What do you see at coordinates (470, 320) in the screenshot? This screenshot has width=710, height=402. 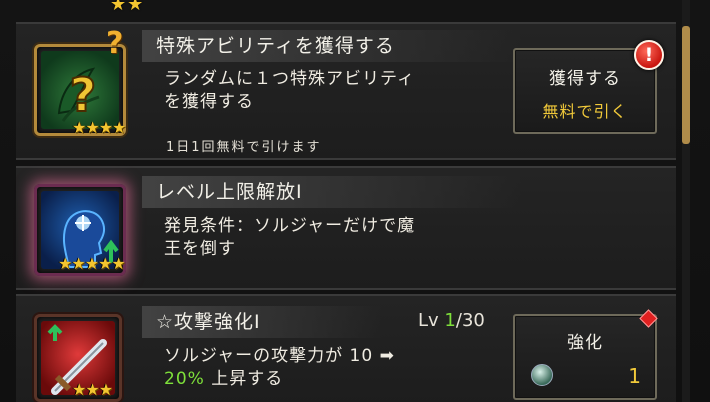 I see `level-max: /30` at bounding box center [470, 320].